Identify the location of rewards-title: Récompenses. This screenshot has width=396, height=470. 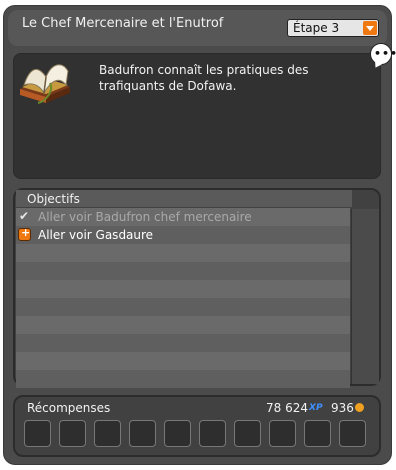
(69, 408).